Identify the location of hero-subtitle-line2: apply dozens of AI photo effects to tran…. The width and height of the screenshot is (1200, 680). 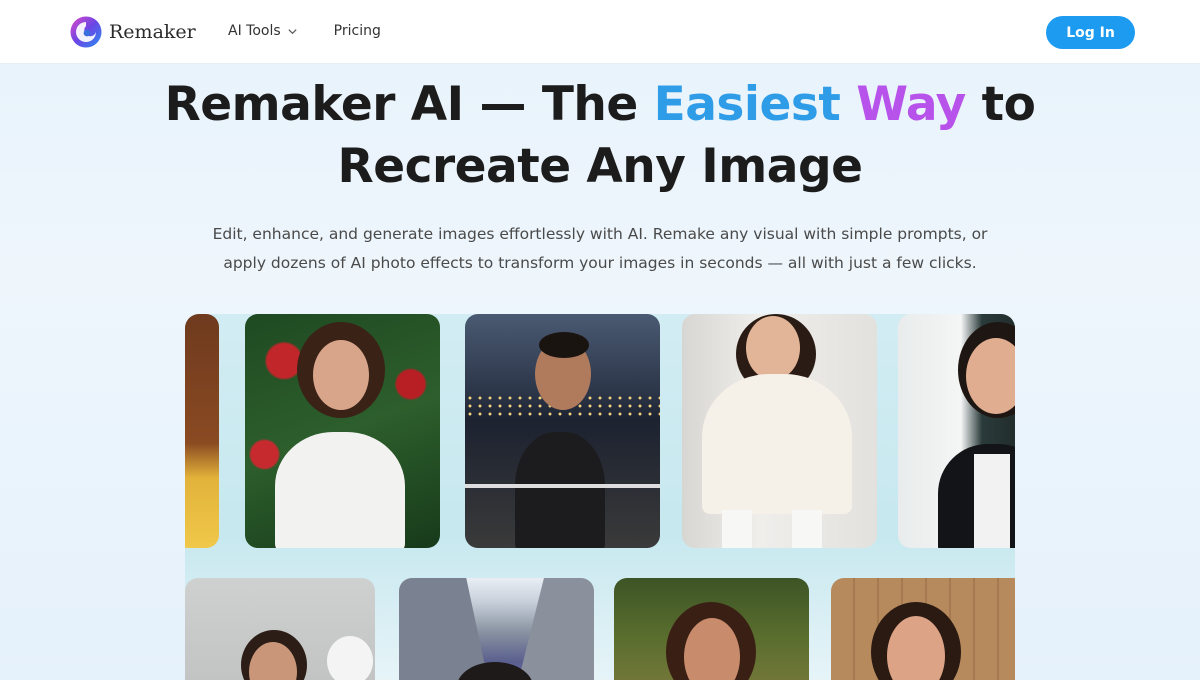
(600, 263).